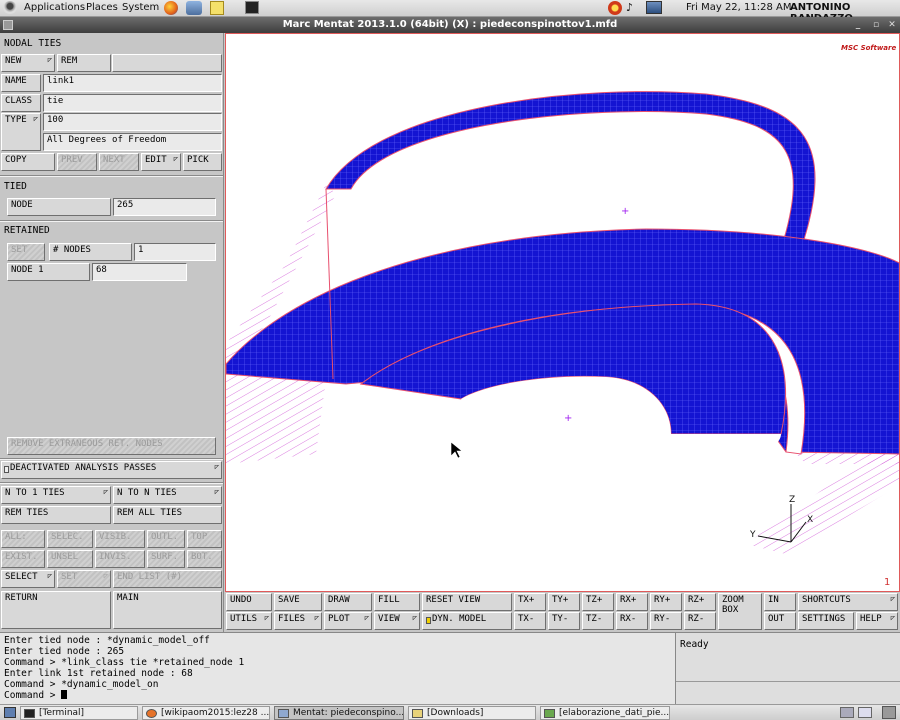  What do you see at coordinates (84, 63) in the screenshot?
I see `rem-button: REM` at bounding box center [84, 63].